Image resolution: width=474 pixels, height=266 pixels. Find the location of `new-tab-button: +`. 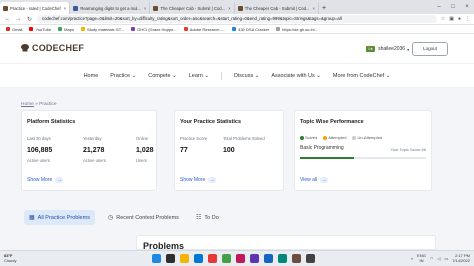

new-tab-button: + is located at coordinates (324, 8).